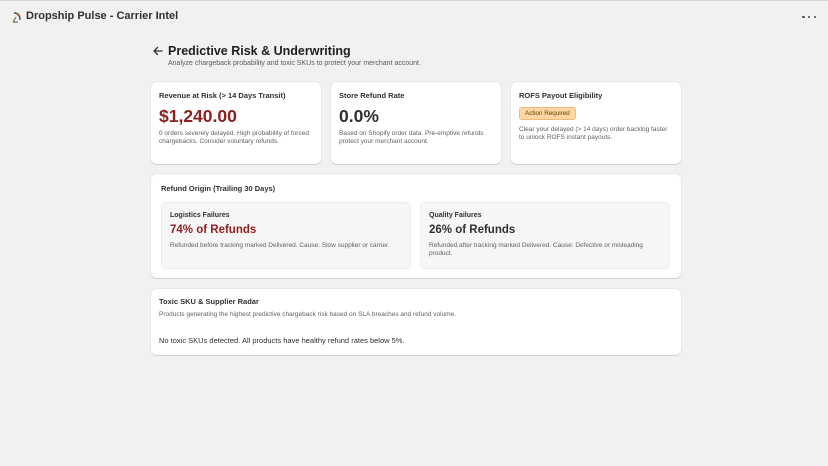  Describe the element at coordinates (803, 17) in the screenshot. I see `ellipsis-icon` at that location.